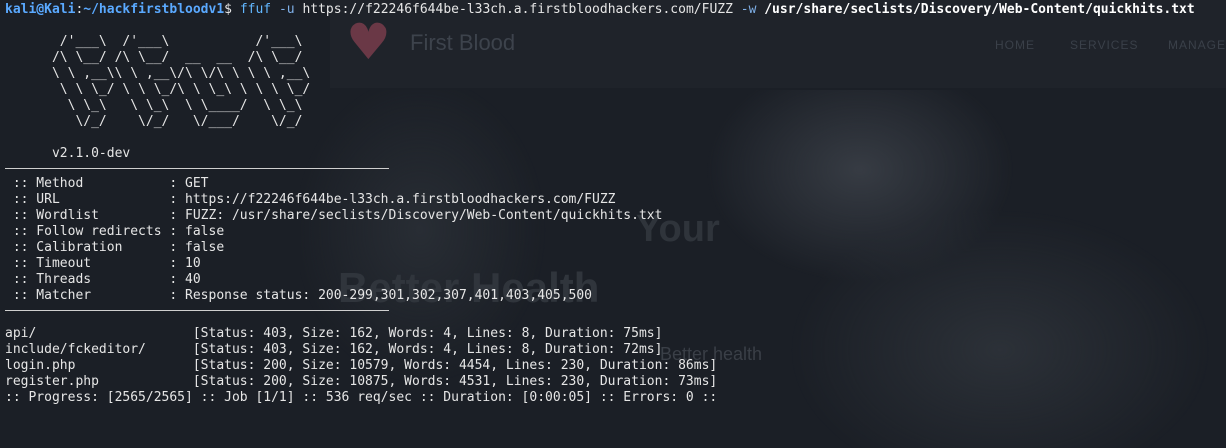 Image resolution: width=1226 pixels, height=448 pixels. Describe the element at coordinates (181, 73) in the screenshot. I see `banner-line: \ \ ,__\\ \ ,__\/\ \/\ \ \ \ ,__\` at that location.